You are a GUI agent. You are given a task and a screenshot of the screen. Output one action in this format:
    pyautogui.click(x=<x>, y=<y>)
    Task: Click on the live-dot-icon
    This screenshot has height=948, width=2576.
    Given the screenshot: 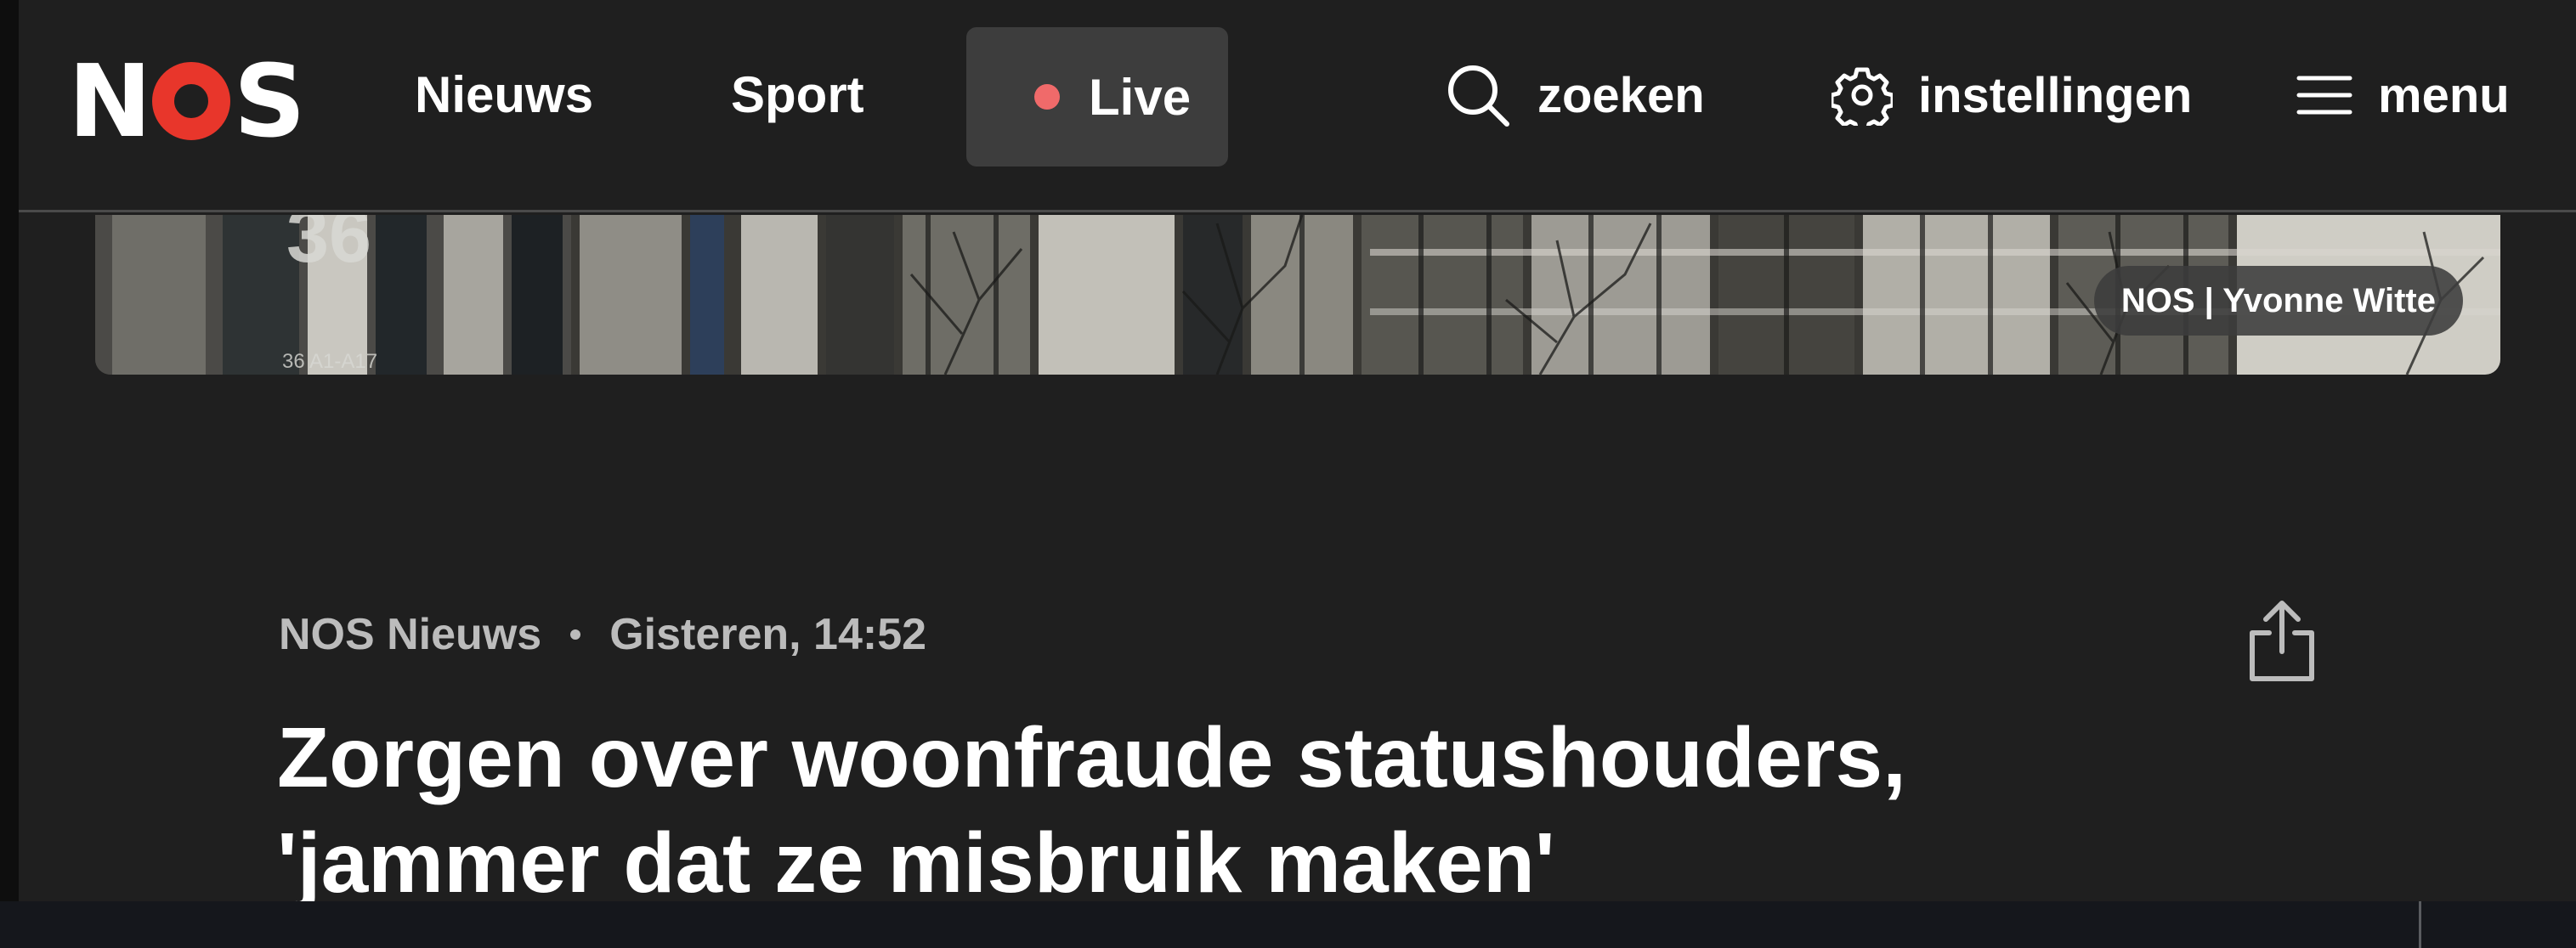 What is the action you would take?
    pyautogui.click(x=1047, y=97)
    